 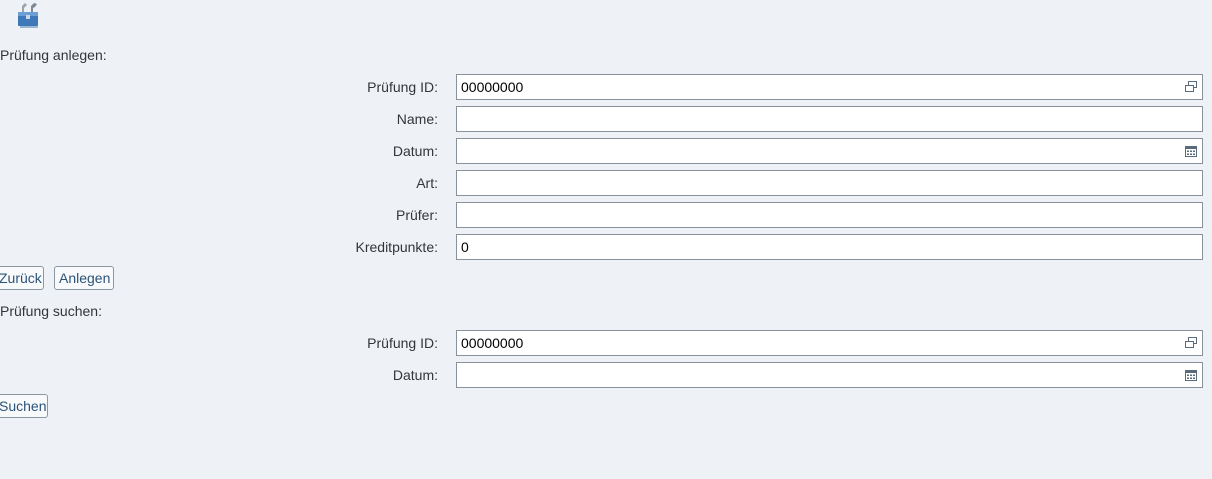 I want to click on create-examiner-field, so click(x=829, y=215).